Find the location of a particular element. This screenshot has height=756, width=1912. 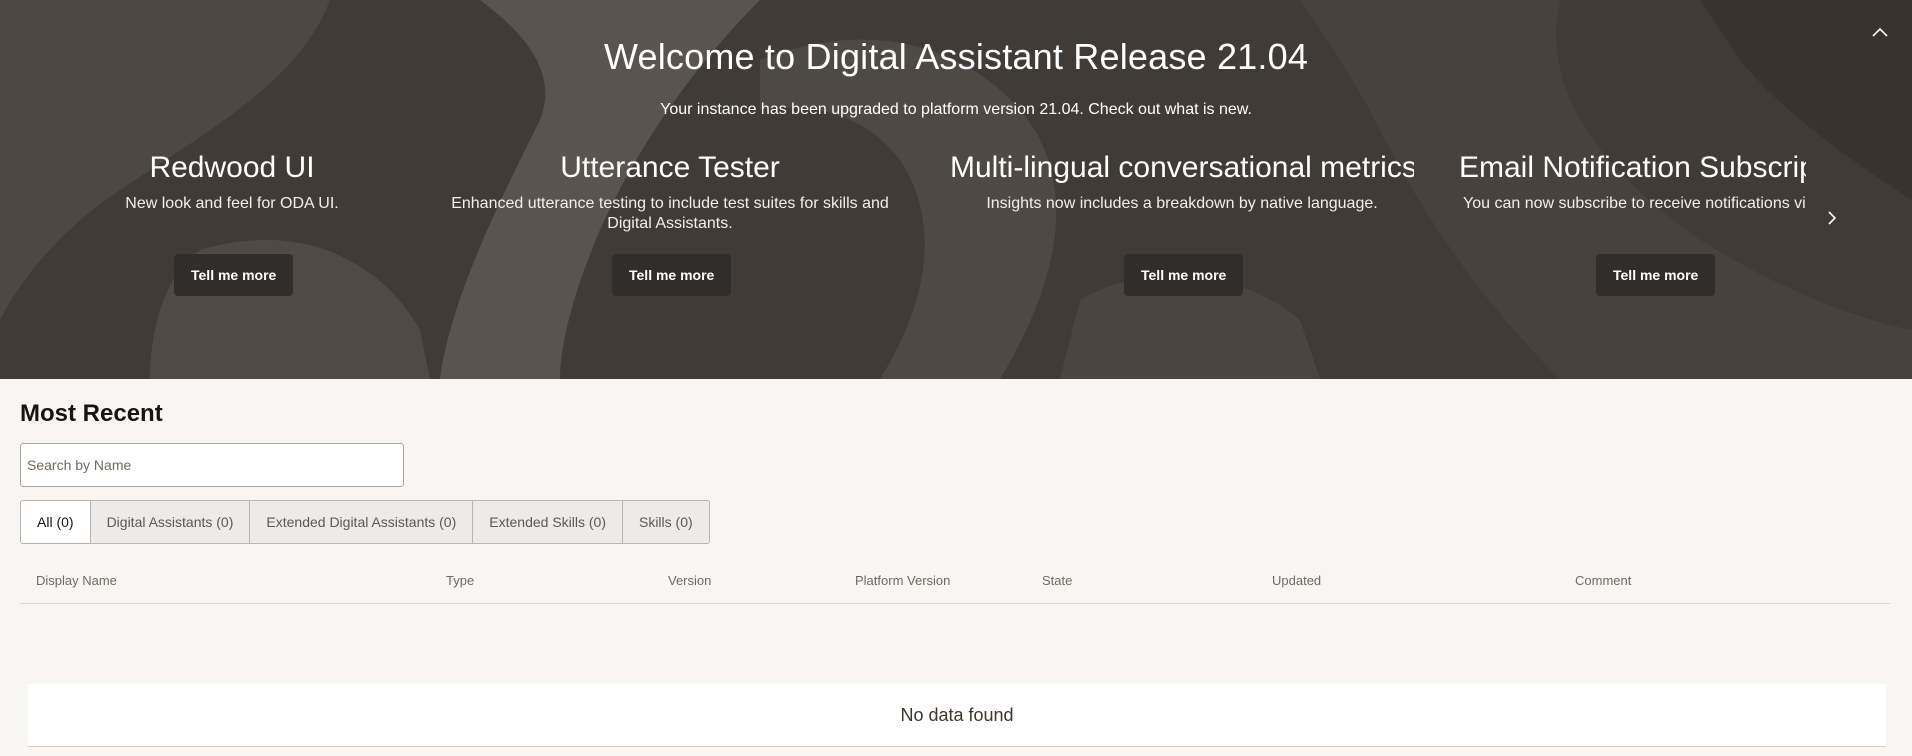

carousel-next-button is located at coordinates (1832, 218).